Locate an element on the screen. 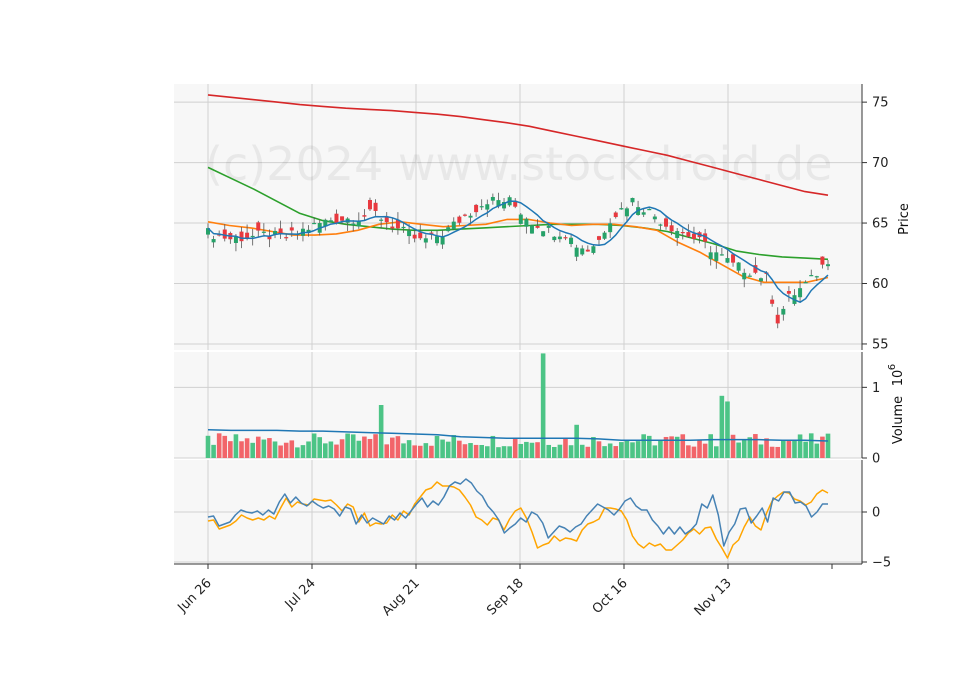 This screenshot has width=960, height=690. y-tick-label: −5 is located at coordinates (881, 563).